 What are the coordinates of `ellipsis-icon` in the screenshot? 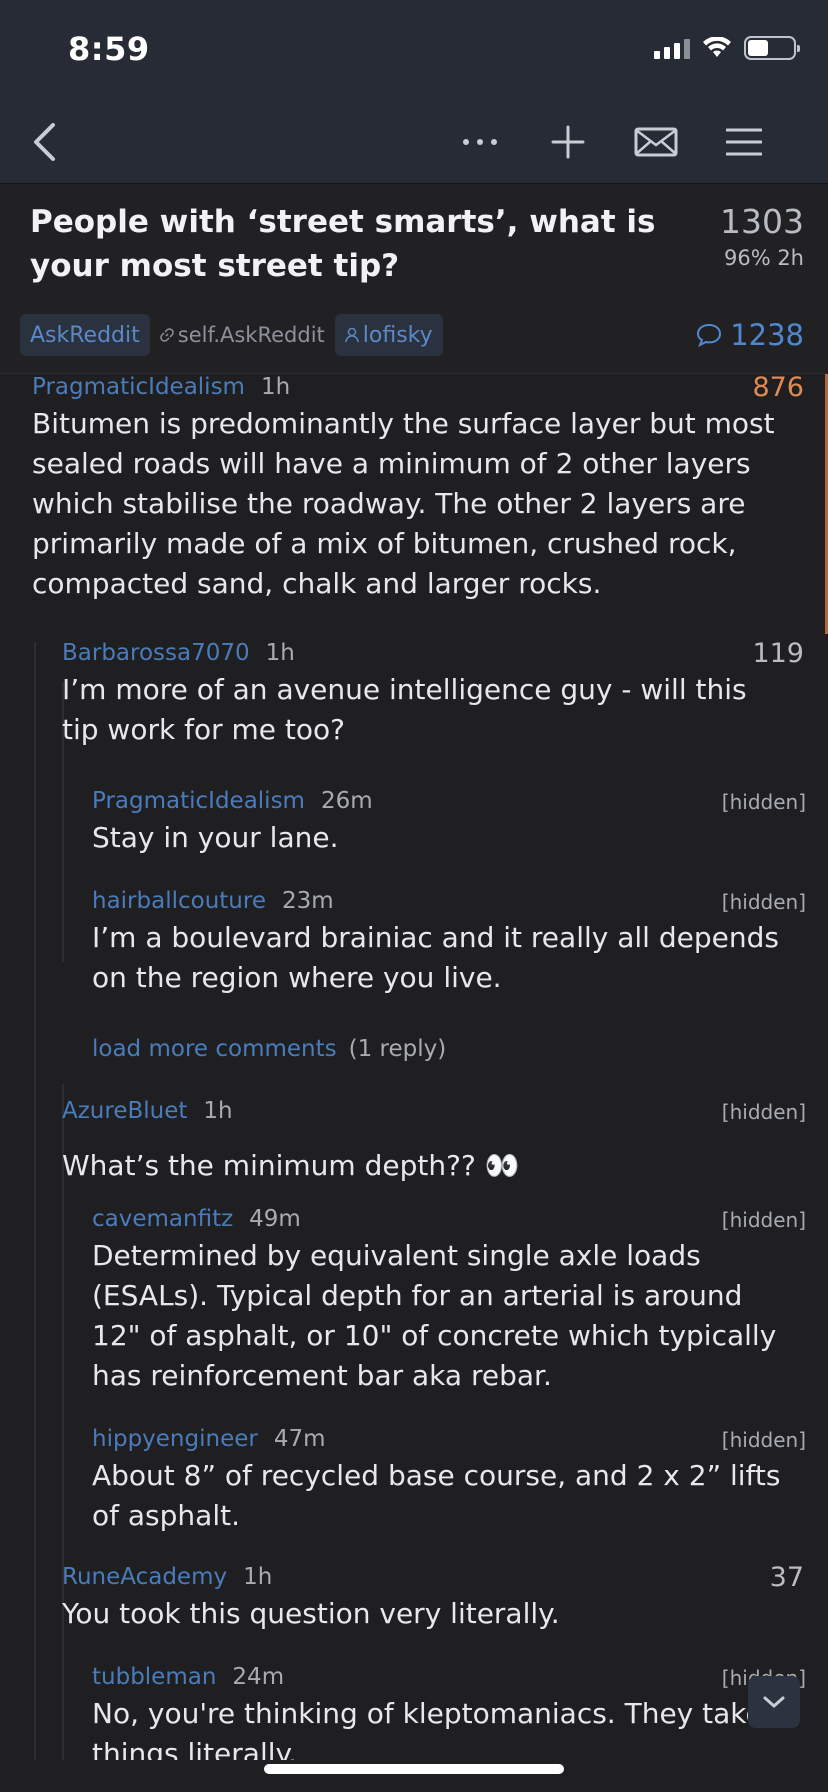 It's located at (480, 142).